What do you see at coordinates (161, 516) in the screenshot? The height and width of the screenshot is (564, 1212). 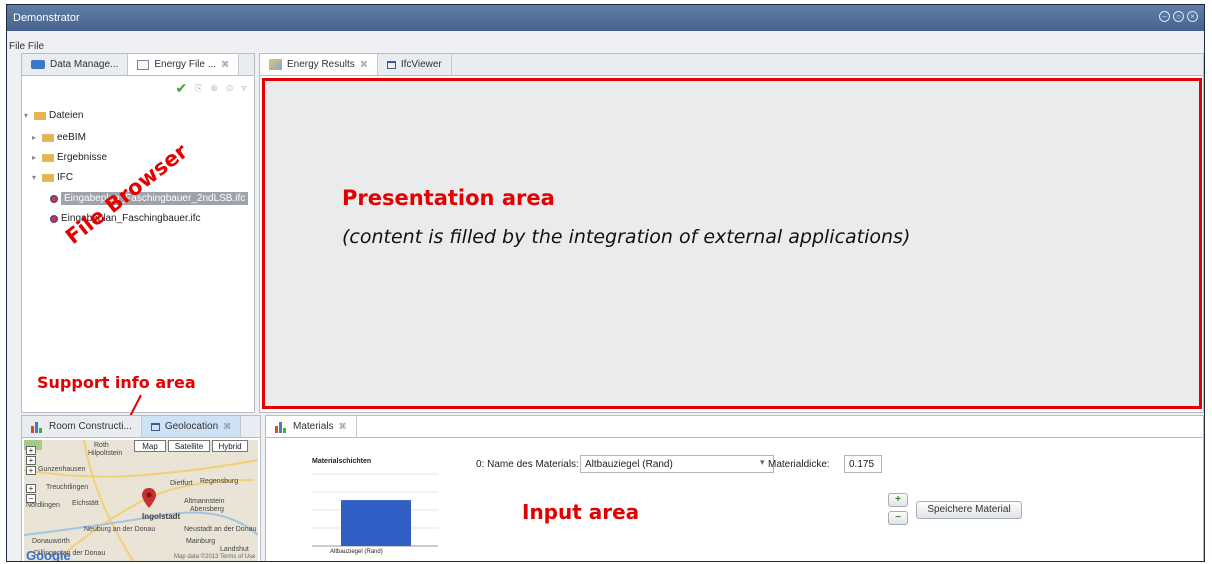 I see `map-label: Ingolstadt` at bounding box center [161, 516].